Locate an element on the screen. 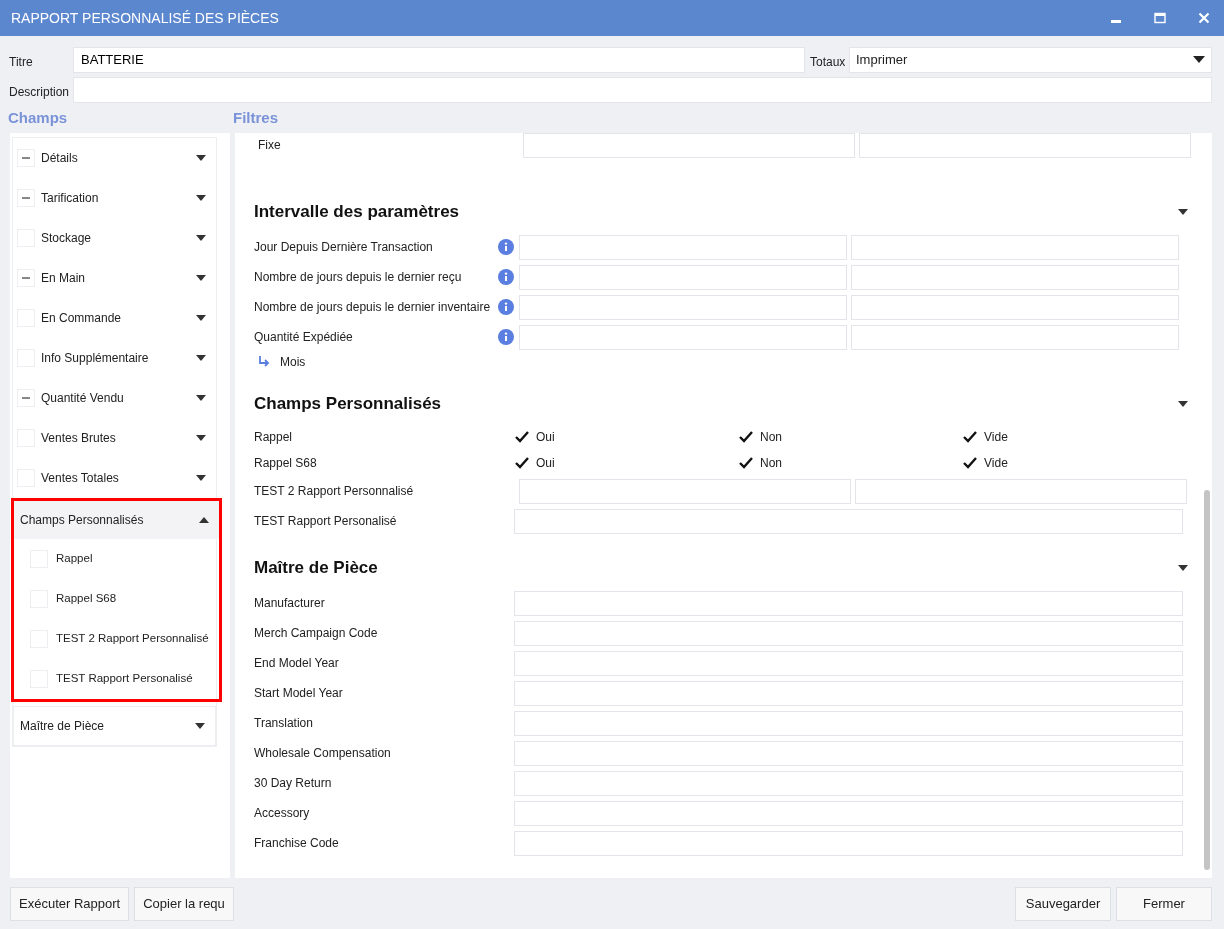 The height and width of the screenshot is (929, 1224). field-group-label: Tarification is located at coordinates (70, 198).